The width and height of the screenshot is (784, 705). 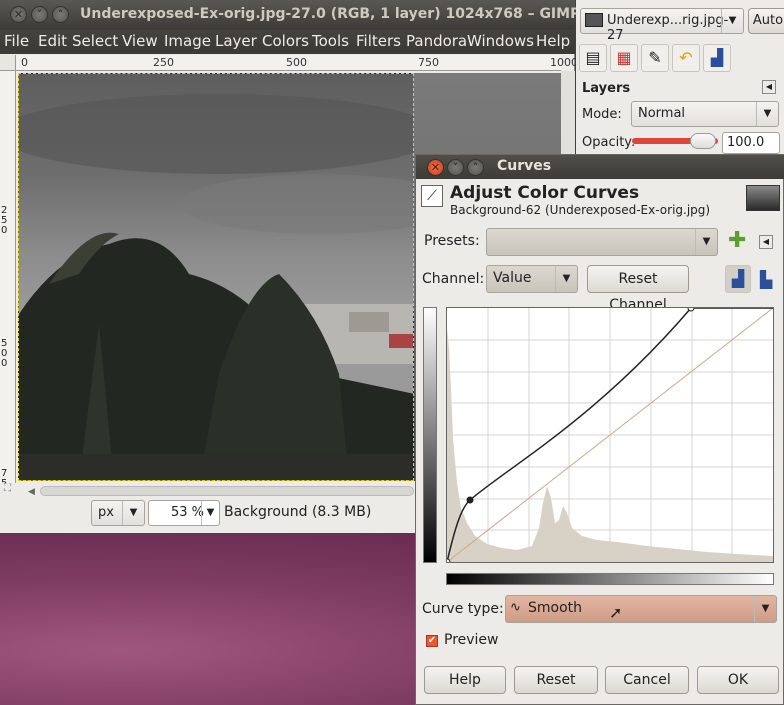 What do you see at coordinates (95, 41) in the screenshot?
I see `menu-select: Select` at bounding box center [95, 41].